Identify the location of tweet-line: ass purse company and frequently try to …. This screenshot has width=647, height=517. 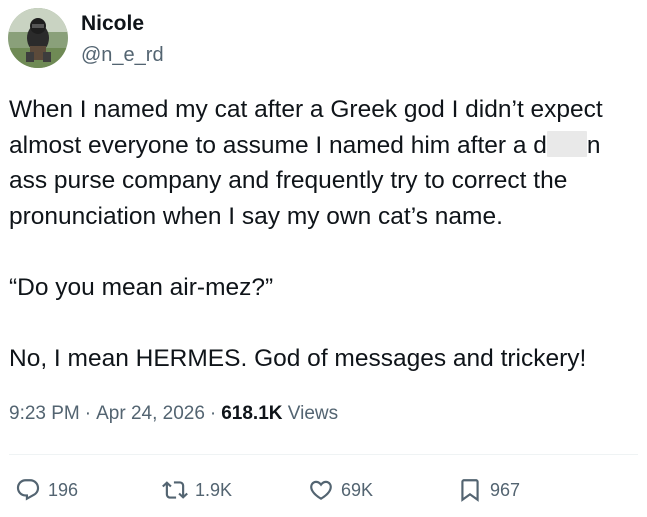
(288, 180).